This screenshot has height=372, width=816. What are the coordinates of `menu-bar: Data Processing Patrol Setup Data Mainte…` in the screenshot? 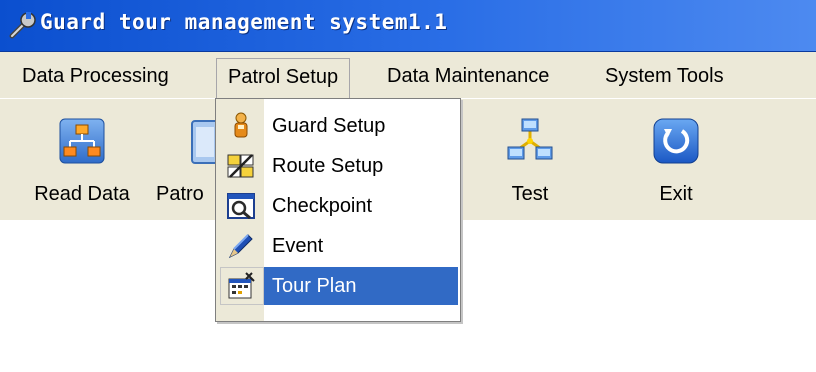 It's located at (408, 75).